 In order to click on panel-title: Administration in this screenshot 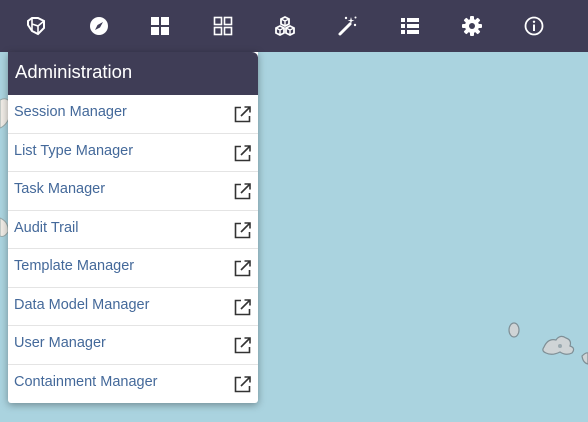, I will do `click(133, 73)`.